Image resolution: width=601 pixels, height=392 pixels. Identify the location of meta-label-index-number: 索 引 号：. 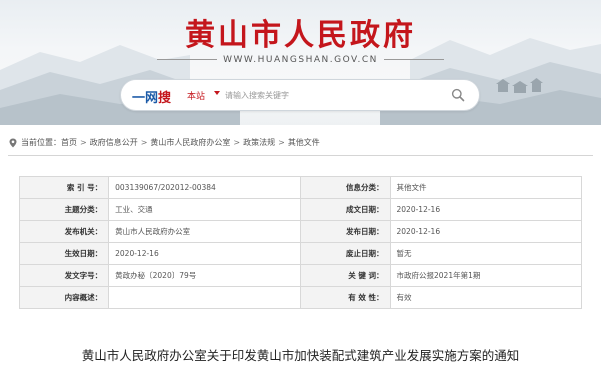
(64, 187).